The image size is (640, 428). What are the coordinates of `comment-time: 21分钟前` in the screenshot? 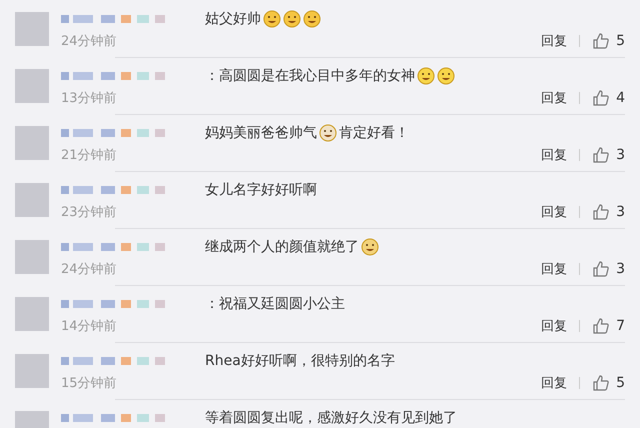 It's located at (89, 155).